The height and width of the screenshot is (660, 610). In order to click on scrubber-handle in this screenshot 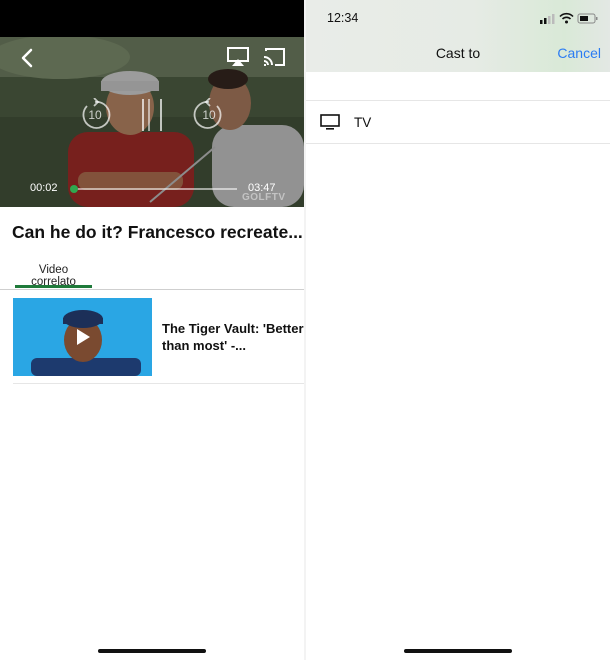, I will do `click(73, 189)`.